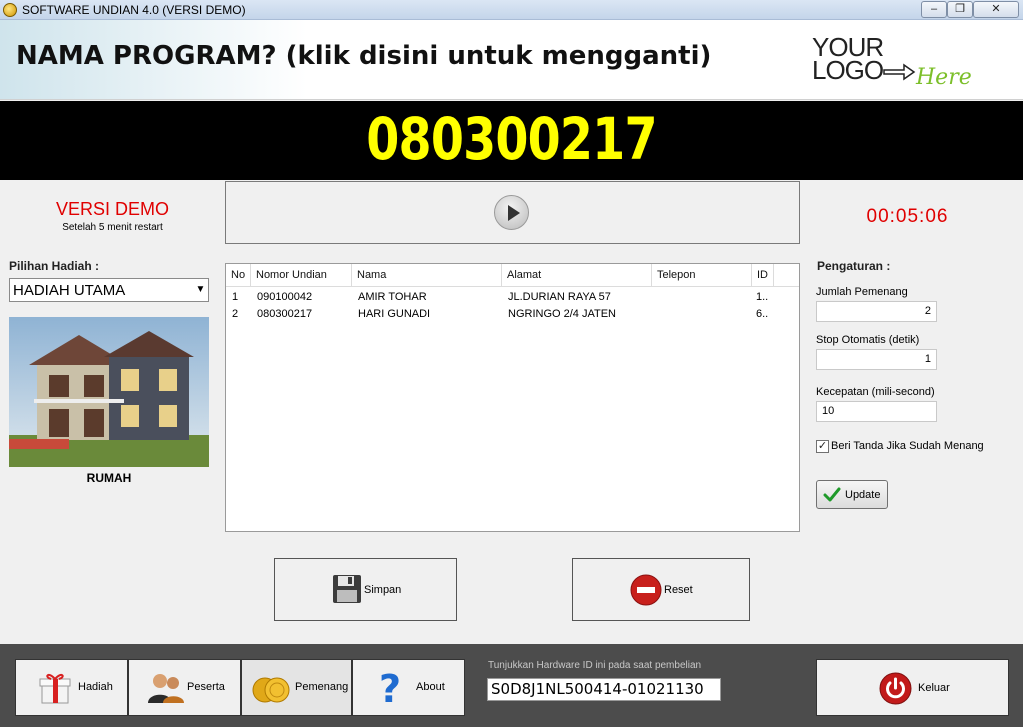 This screenshot has width=1023, height=727. I want to click on column-header-telepon: Telepon, so click(702, 275).